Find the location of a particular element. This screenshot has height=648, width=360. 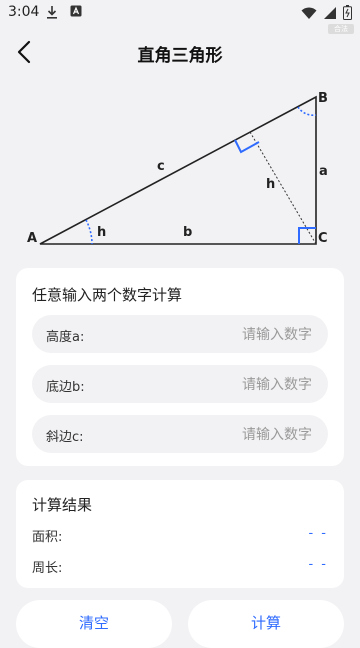

angle-b-arc is located at coordinates (307, 111).